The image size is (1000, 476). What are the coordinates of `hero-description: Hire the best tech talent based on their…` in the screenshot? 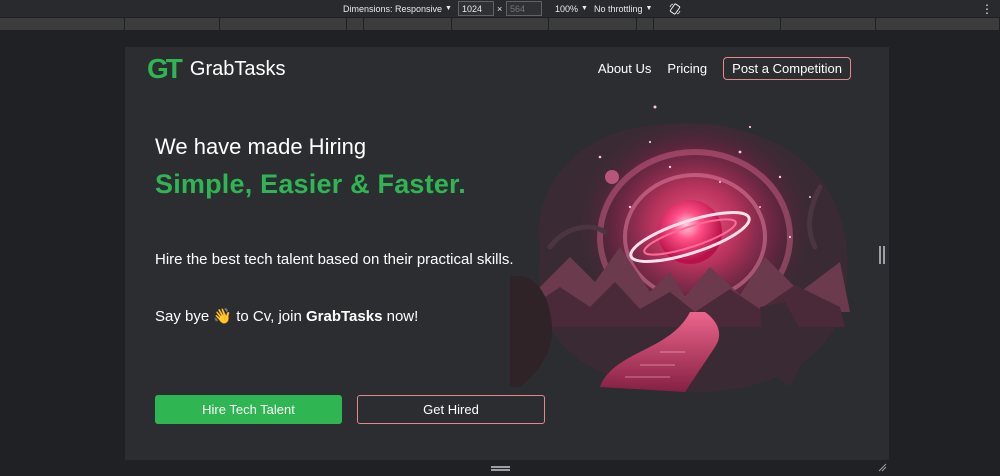 It's located at (334, 259).